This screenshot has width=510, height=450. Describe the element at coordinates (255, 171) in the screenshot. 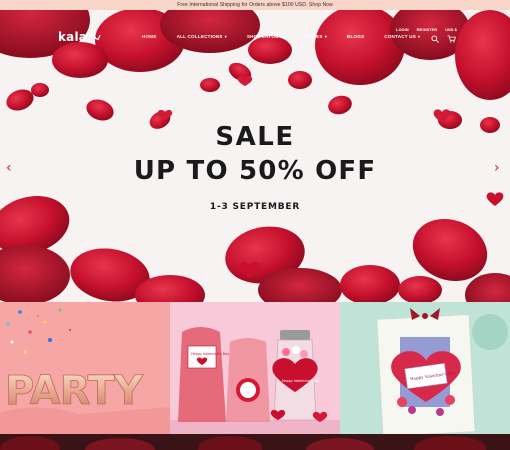

I see `hero-headline-discount: UP TO 50% OFF` at that location.